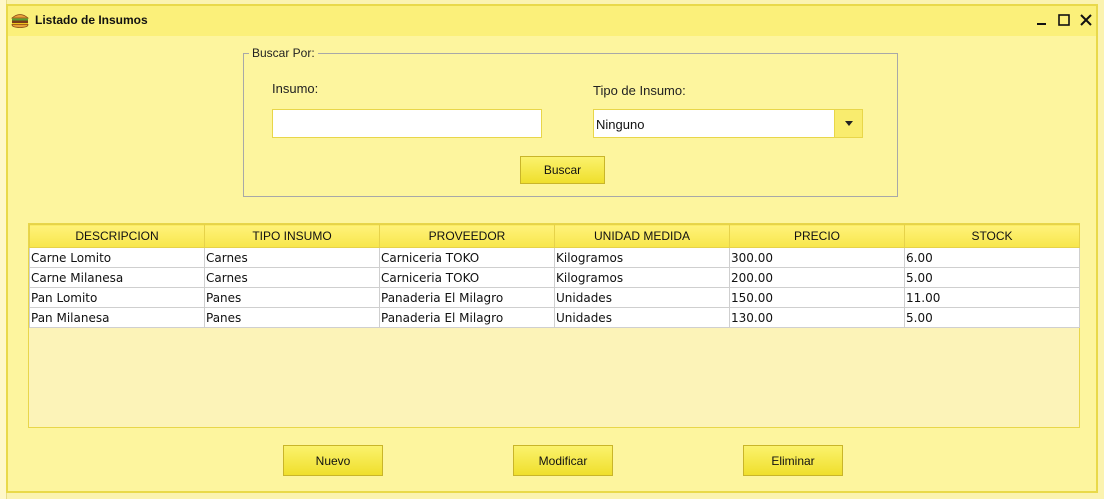  I want to click on title-bar: Listado de Insumos, so click(552, 21).